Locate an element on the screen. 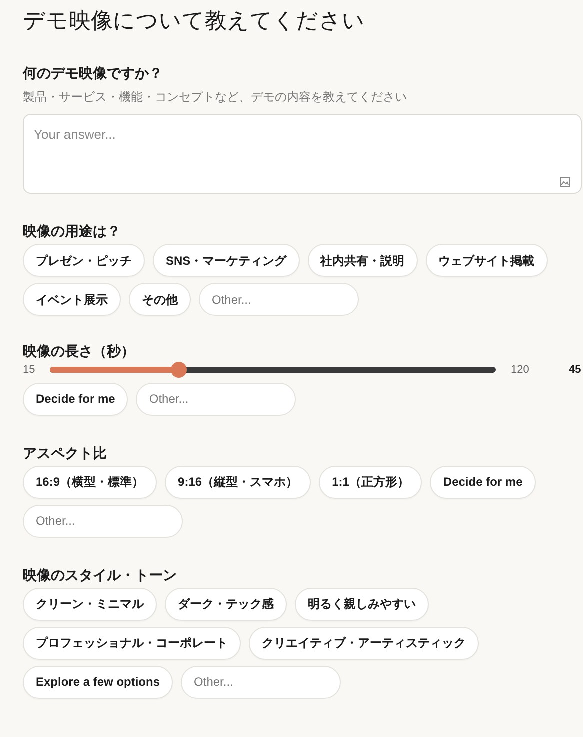  question-label: アスペクト比 is located at coordinates (65, 453).